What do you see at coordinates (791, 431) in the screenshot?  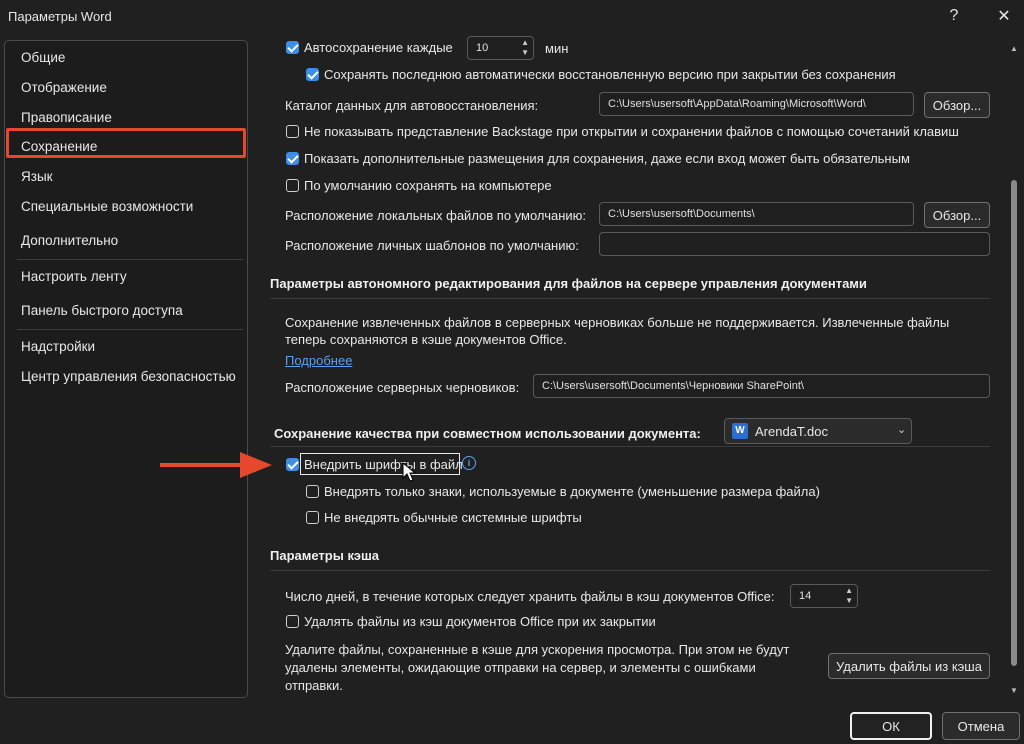 I see `document-select-value: ArendaT.doc` at bounding box center [791, 431].